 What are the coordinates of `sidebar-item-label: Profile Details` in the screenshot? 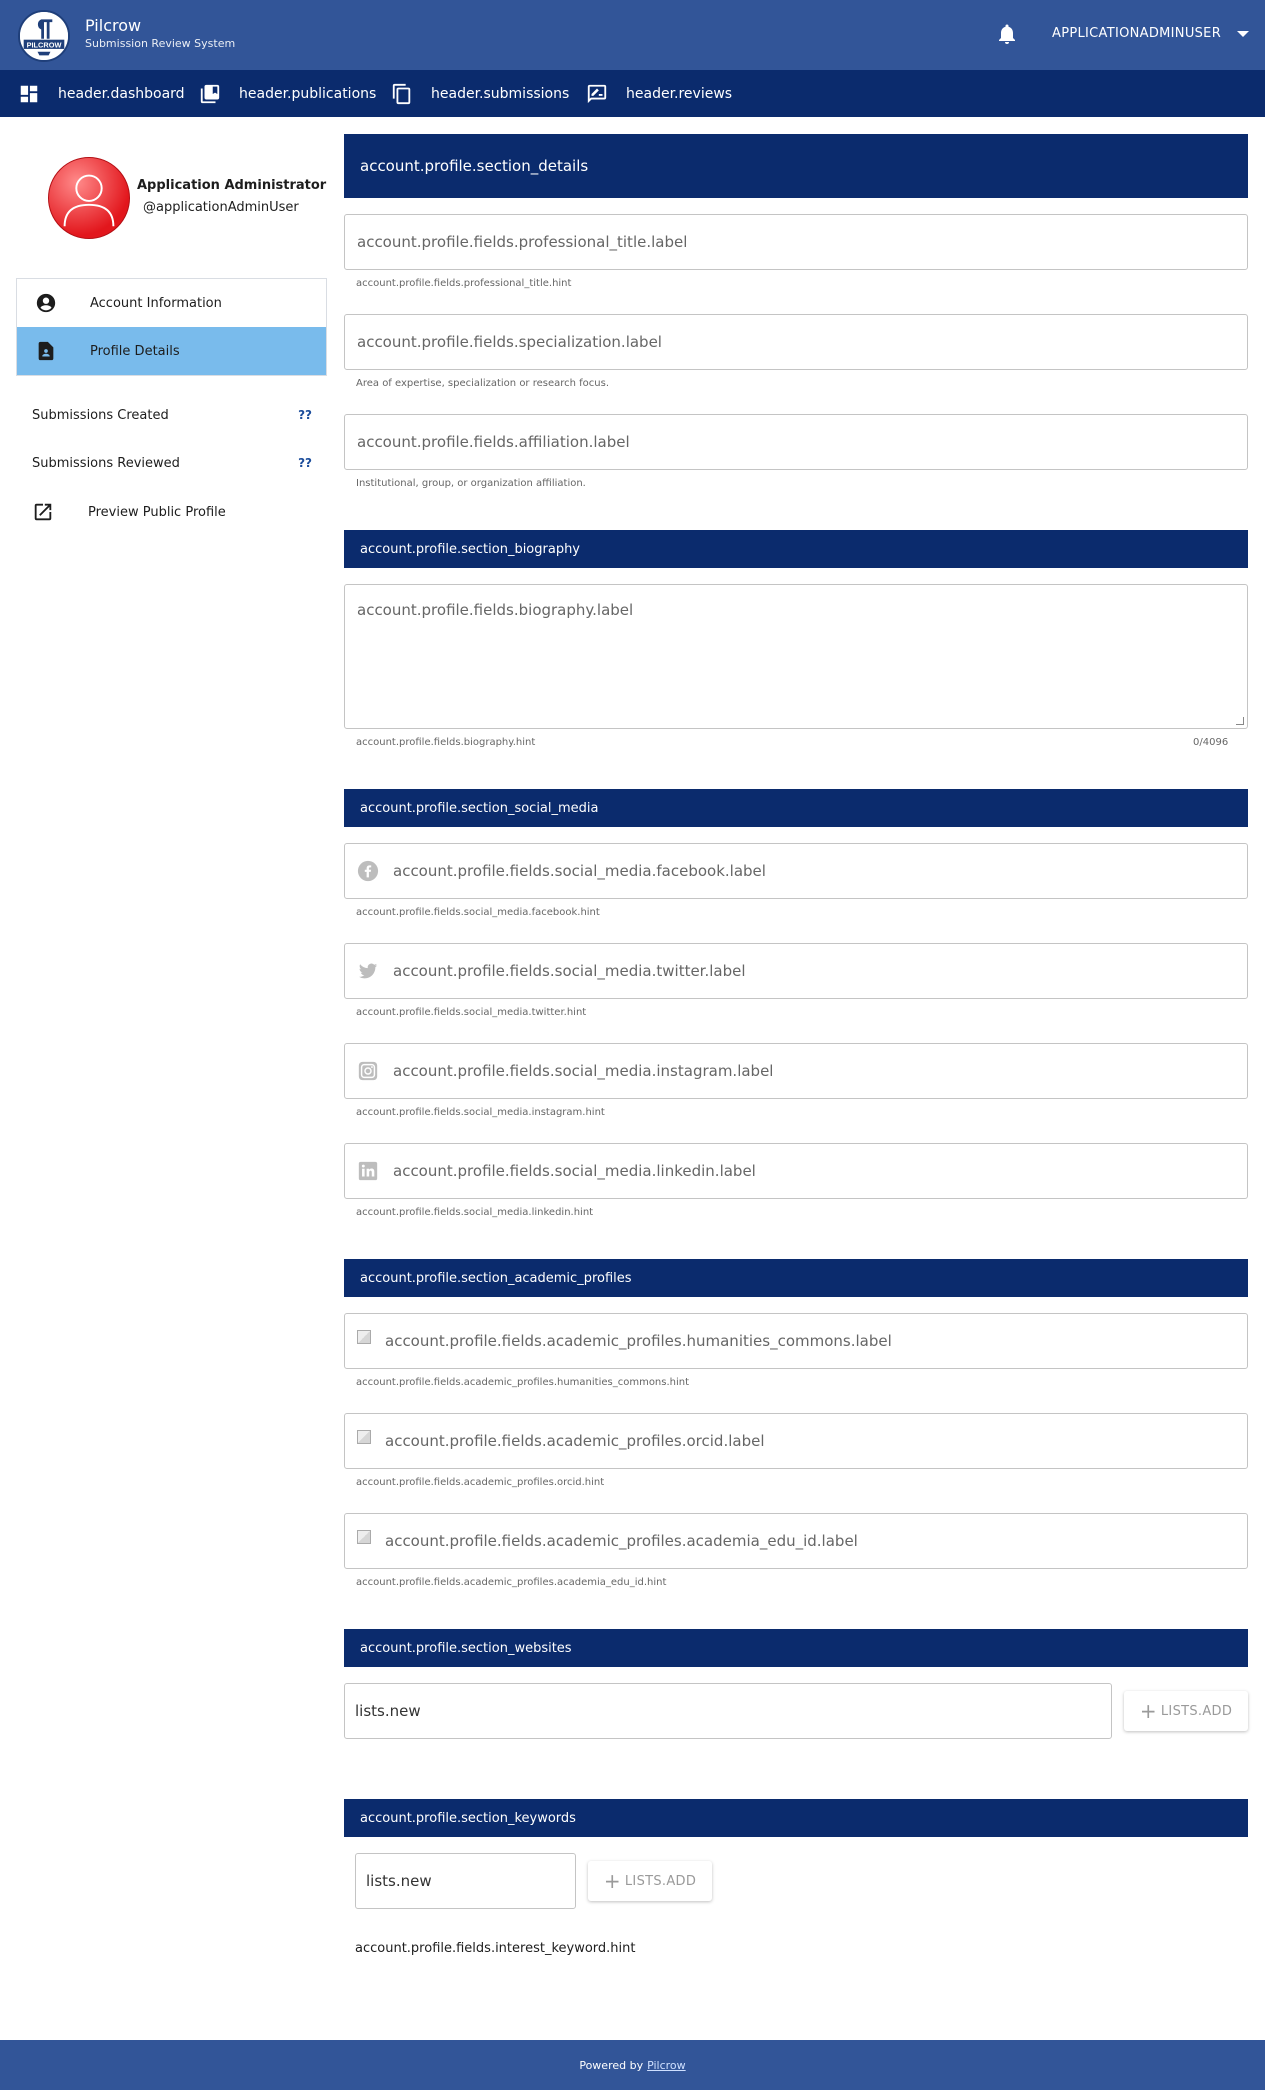 It's located at (135, 351).